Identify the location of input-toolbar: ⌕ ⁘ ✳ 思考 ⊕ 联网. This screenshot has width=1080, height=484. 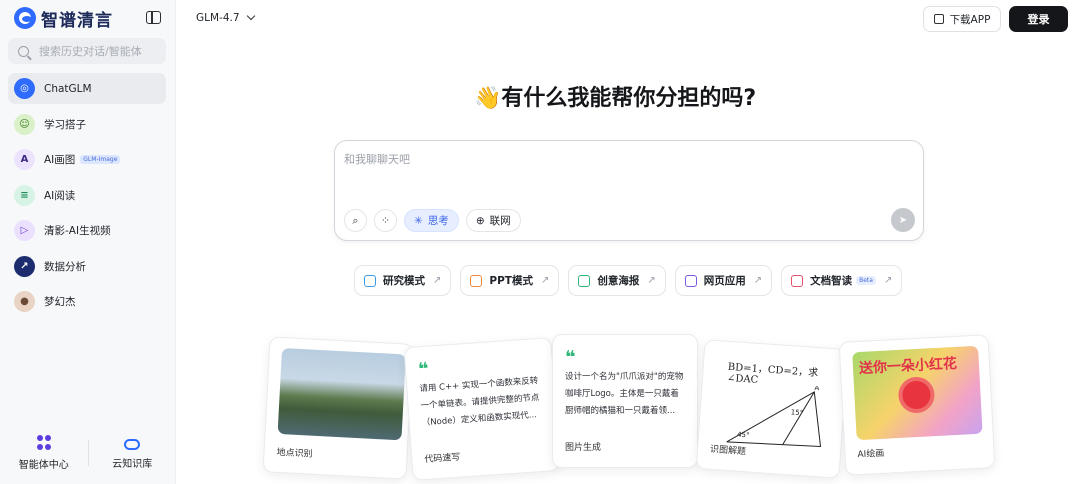
(436, 220).